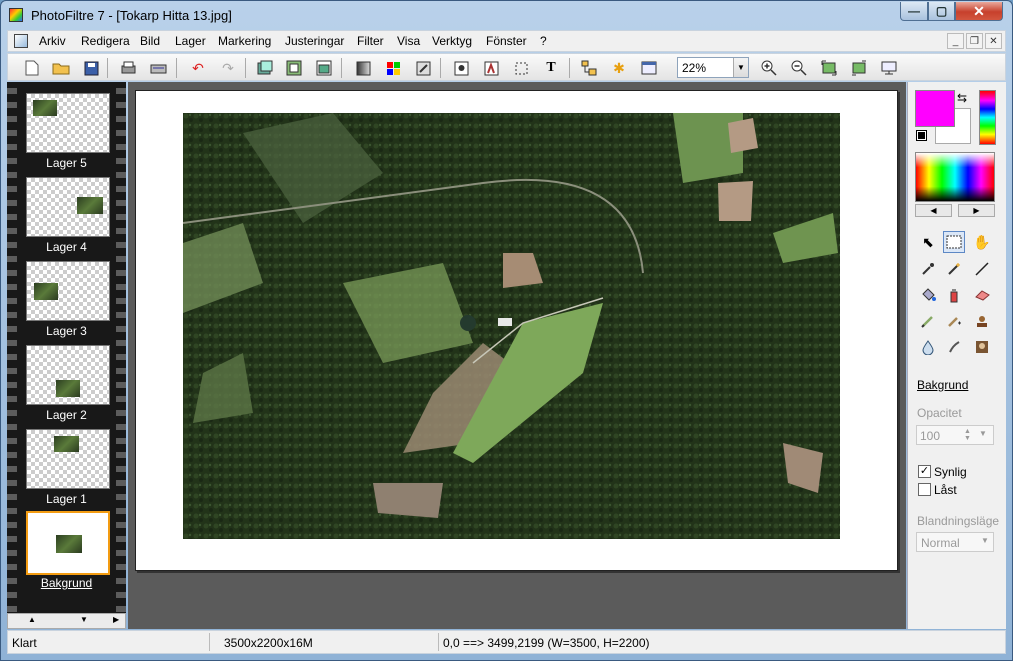  I want to click on window-title: PhotoFiltre 7 - [Tokarp Hitta 13.jpg], so click(131, 15).